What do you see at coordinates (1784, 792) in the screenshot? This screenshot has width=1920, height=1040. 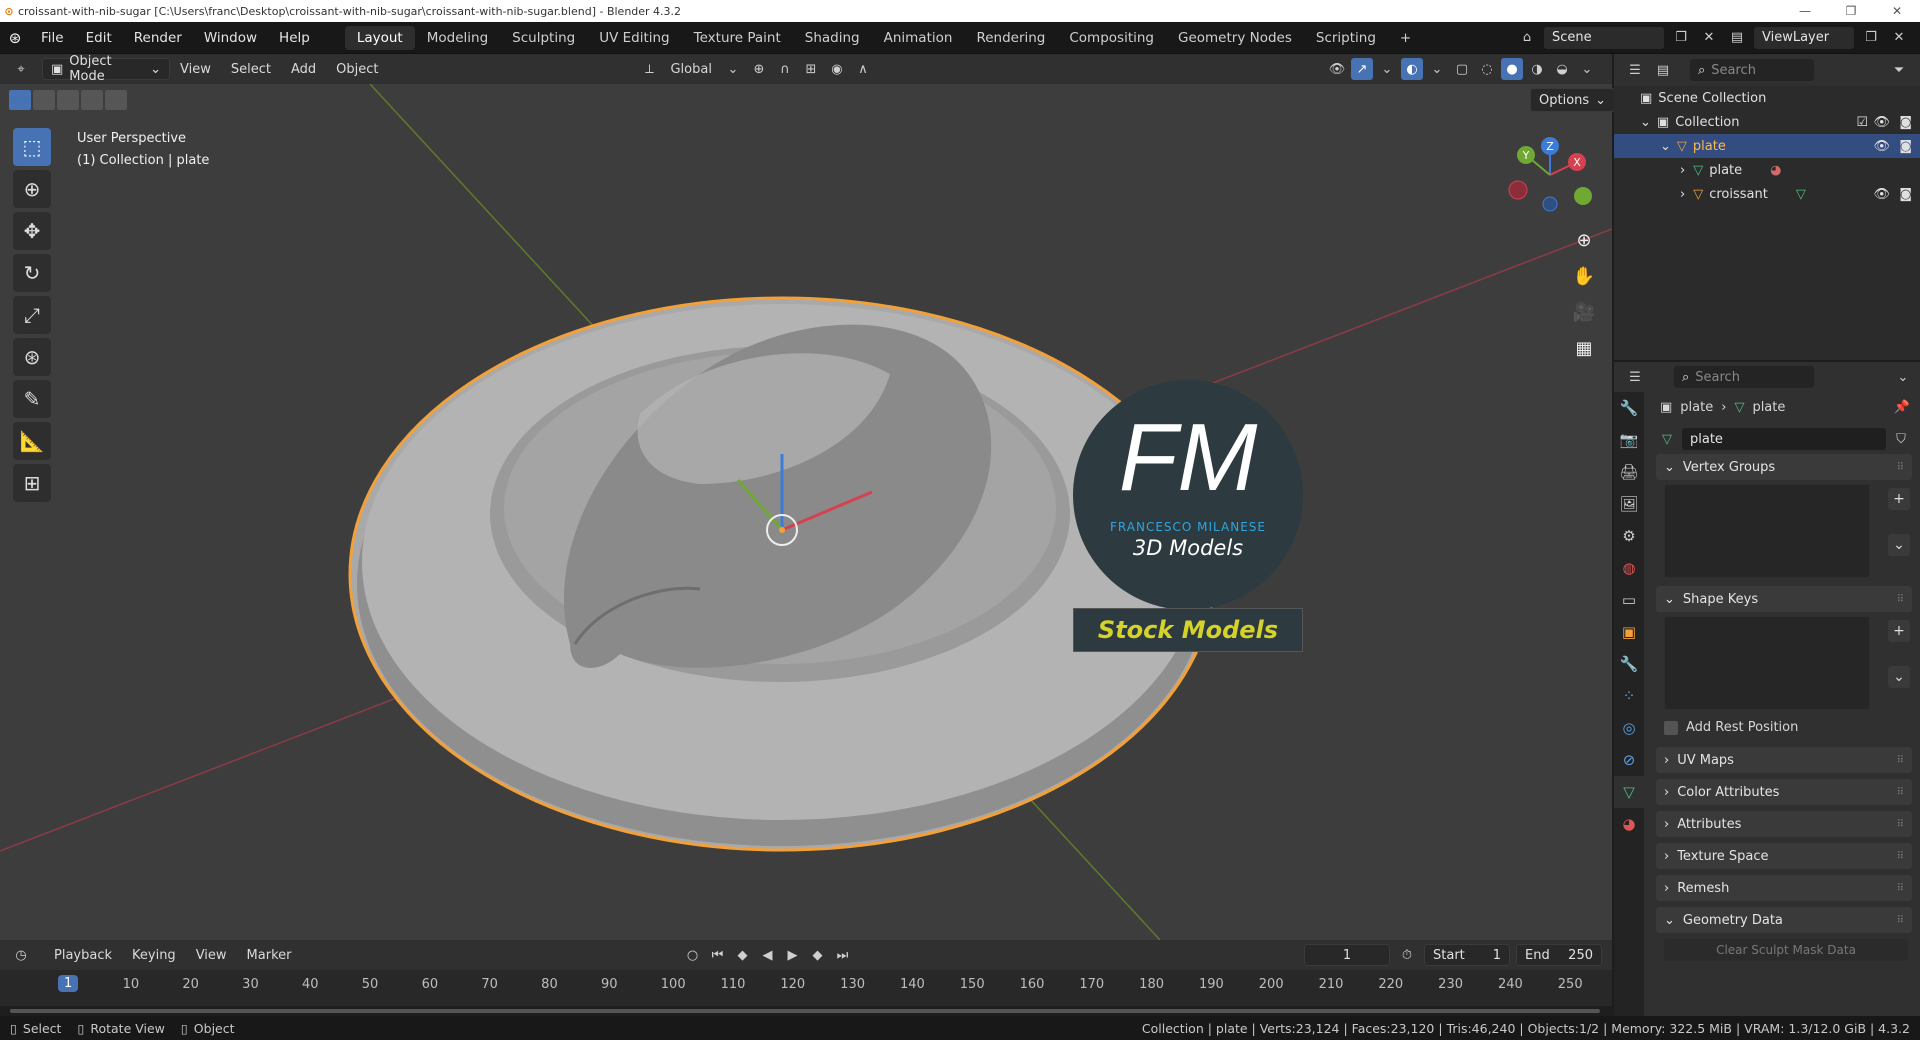 I see `panel-color-attributes: › Color Attributes ⠿` at bounding box center [1784, 792].